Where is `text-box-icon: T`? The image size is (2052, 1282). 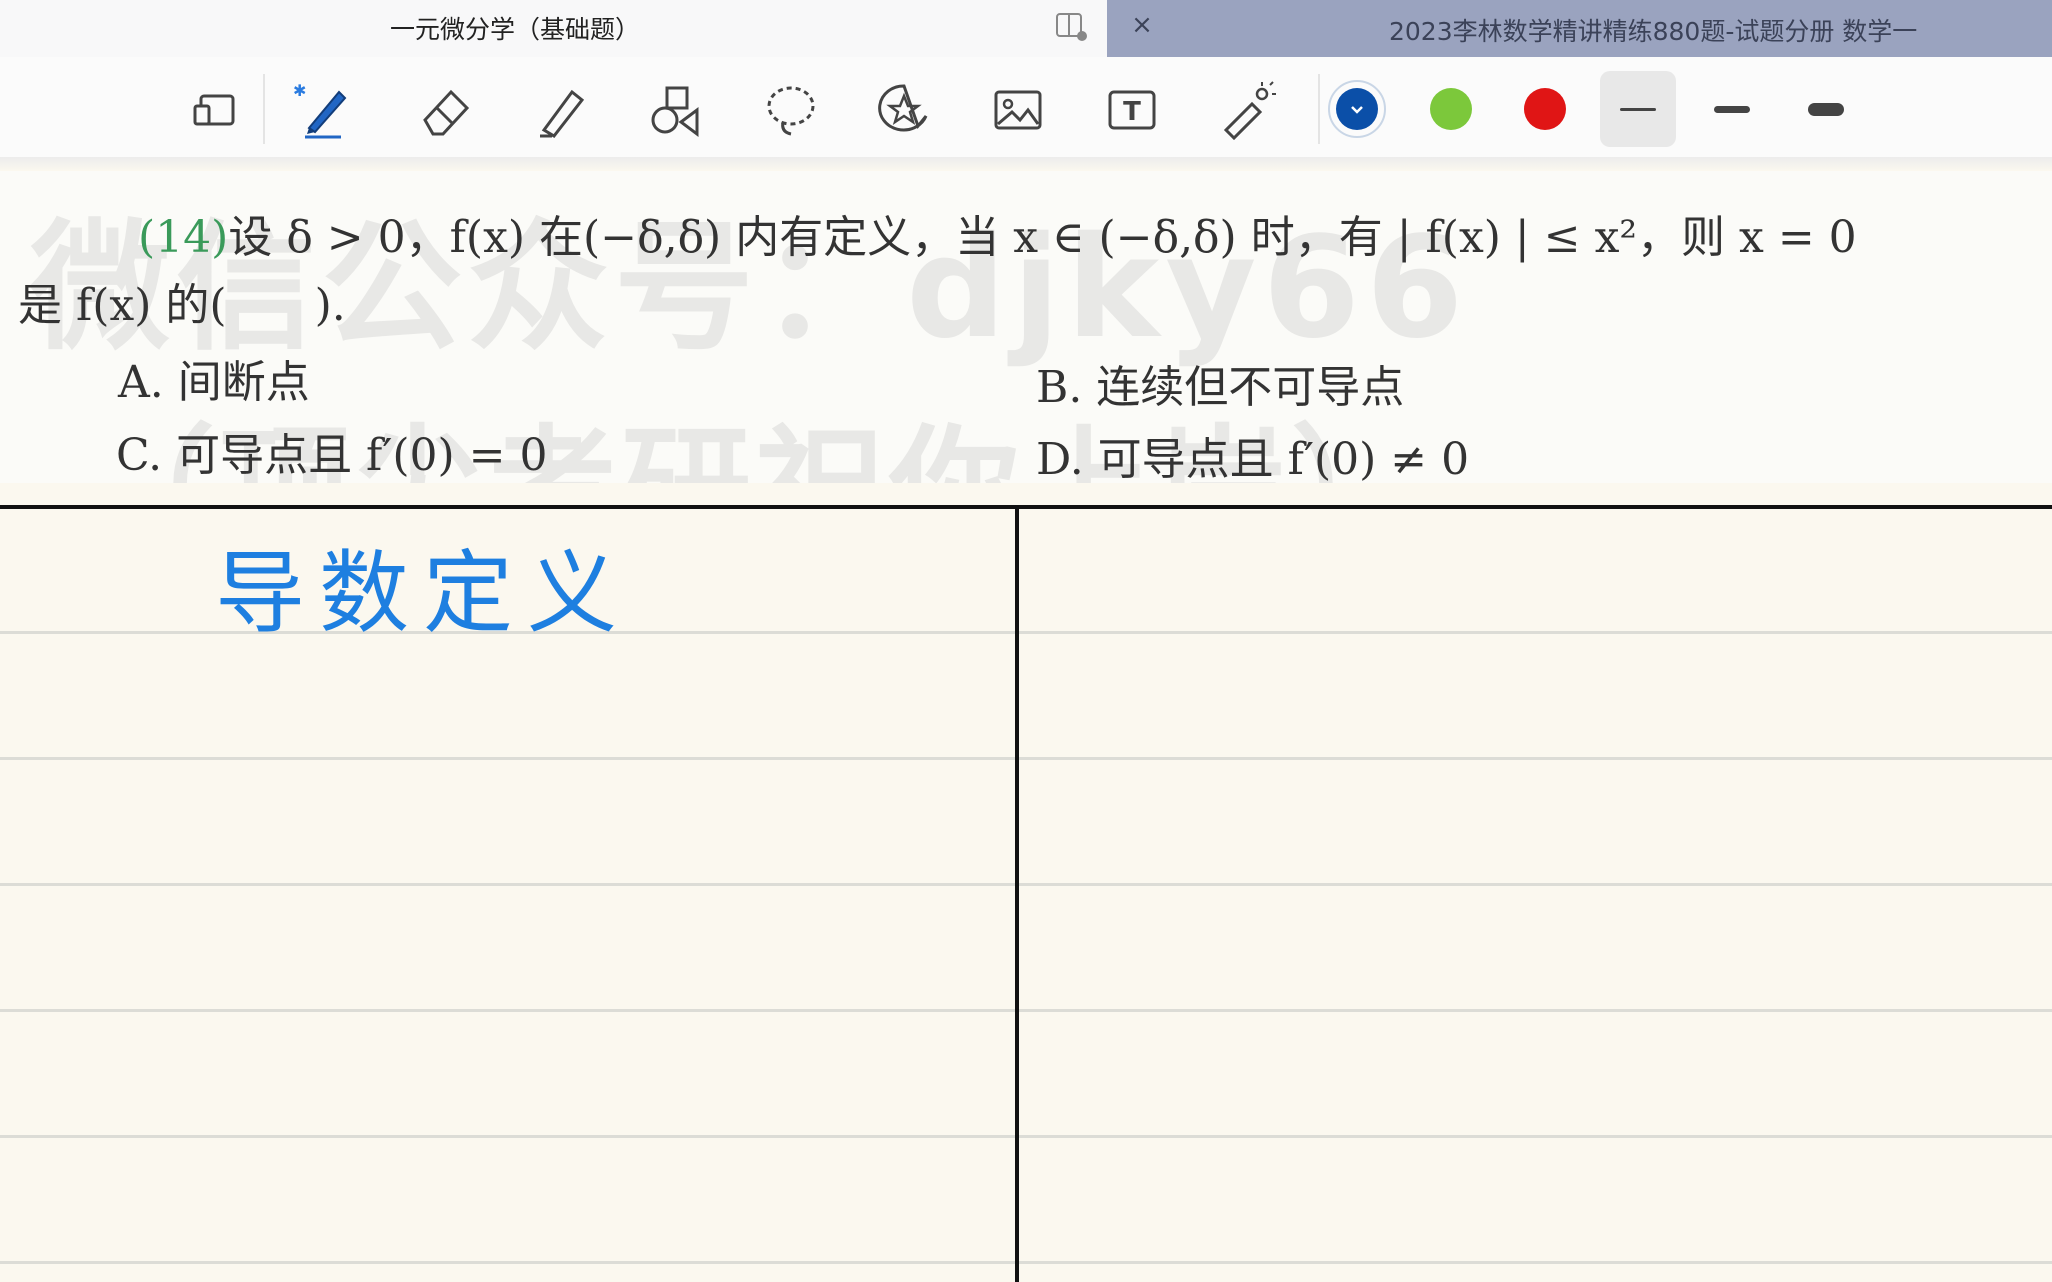
text-box-icon: T is located at coordinates (1132, 110).